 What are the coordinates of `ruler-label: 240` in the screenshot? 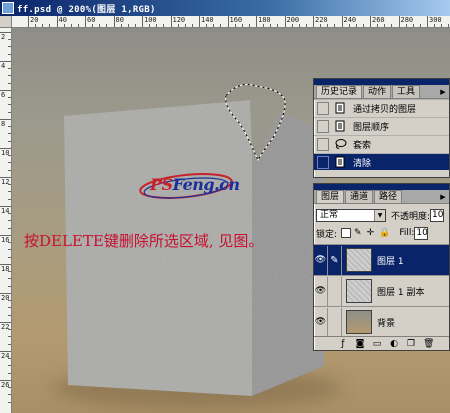 It's located at (350, 20).